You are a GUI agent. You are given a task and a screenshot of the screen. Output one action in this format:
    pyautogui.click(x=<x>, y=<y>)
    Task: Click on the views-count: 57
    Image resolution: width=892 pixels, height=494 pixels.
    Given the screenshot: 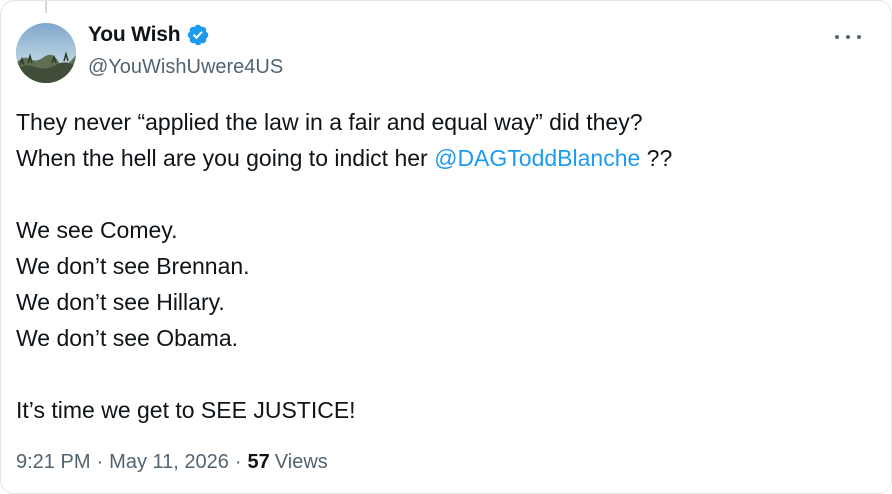 What is the action you would take?
    pyautogui.click(x=259, y=462)
    